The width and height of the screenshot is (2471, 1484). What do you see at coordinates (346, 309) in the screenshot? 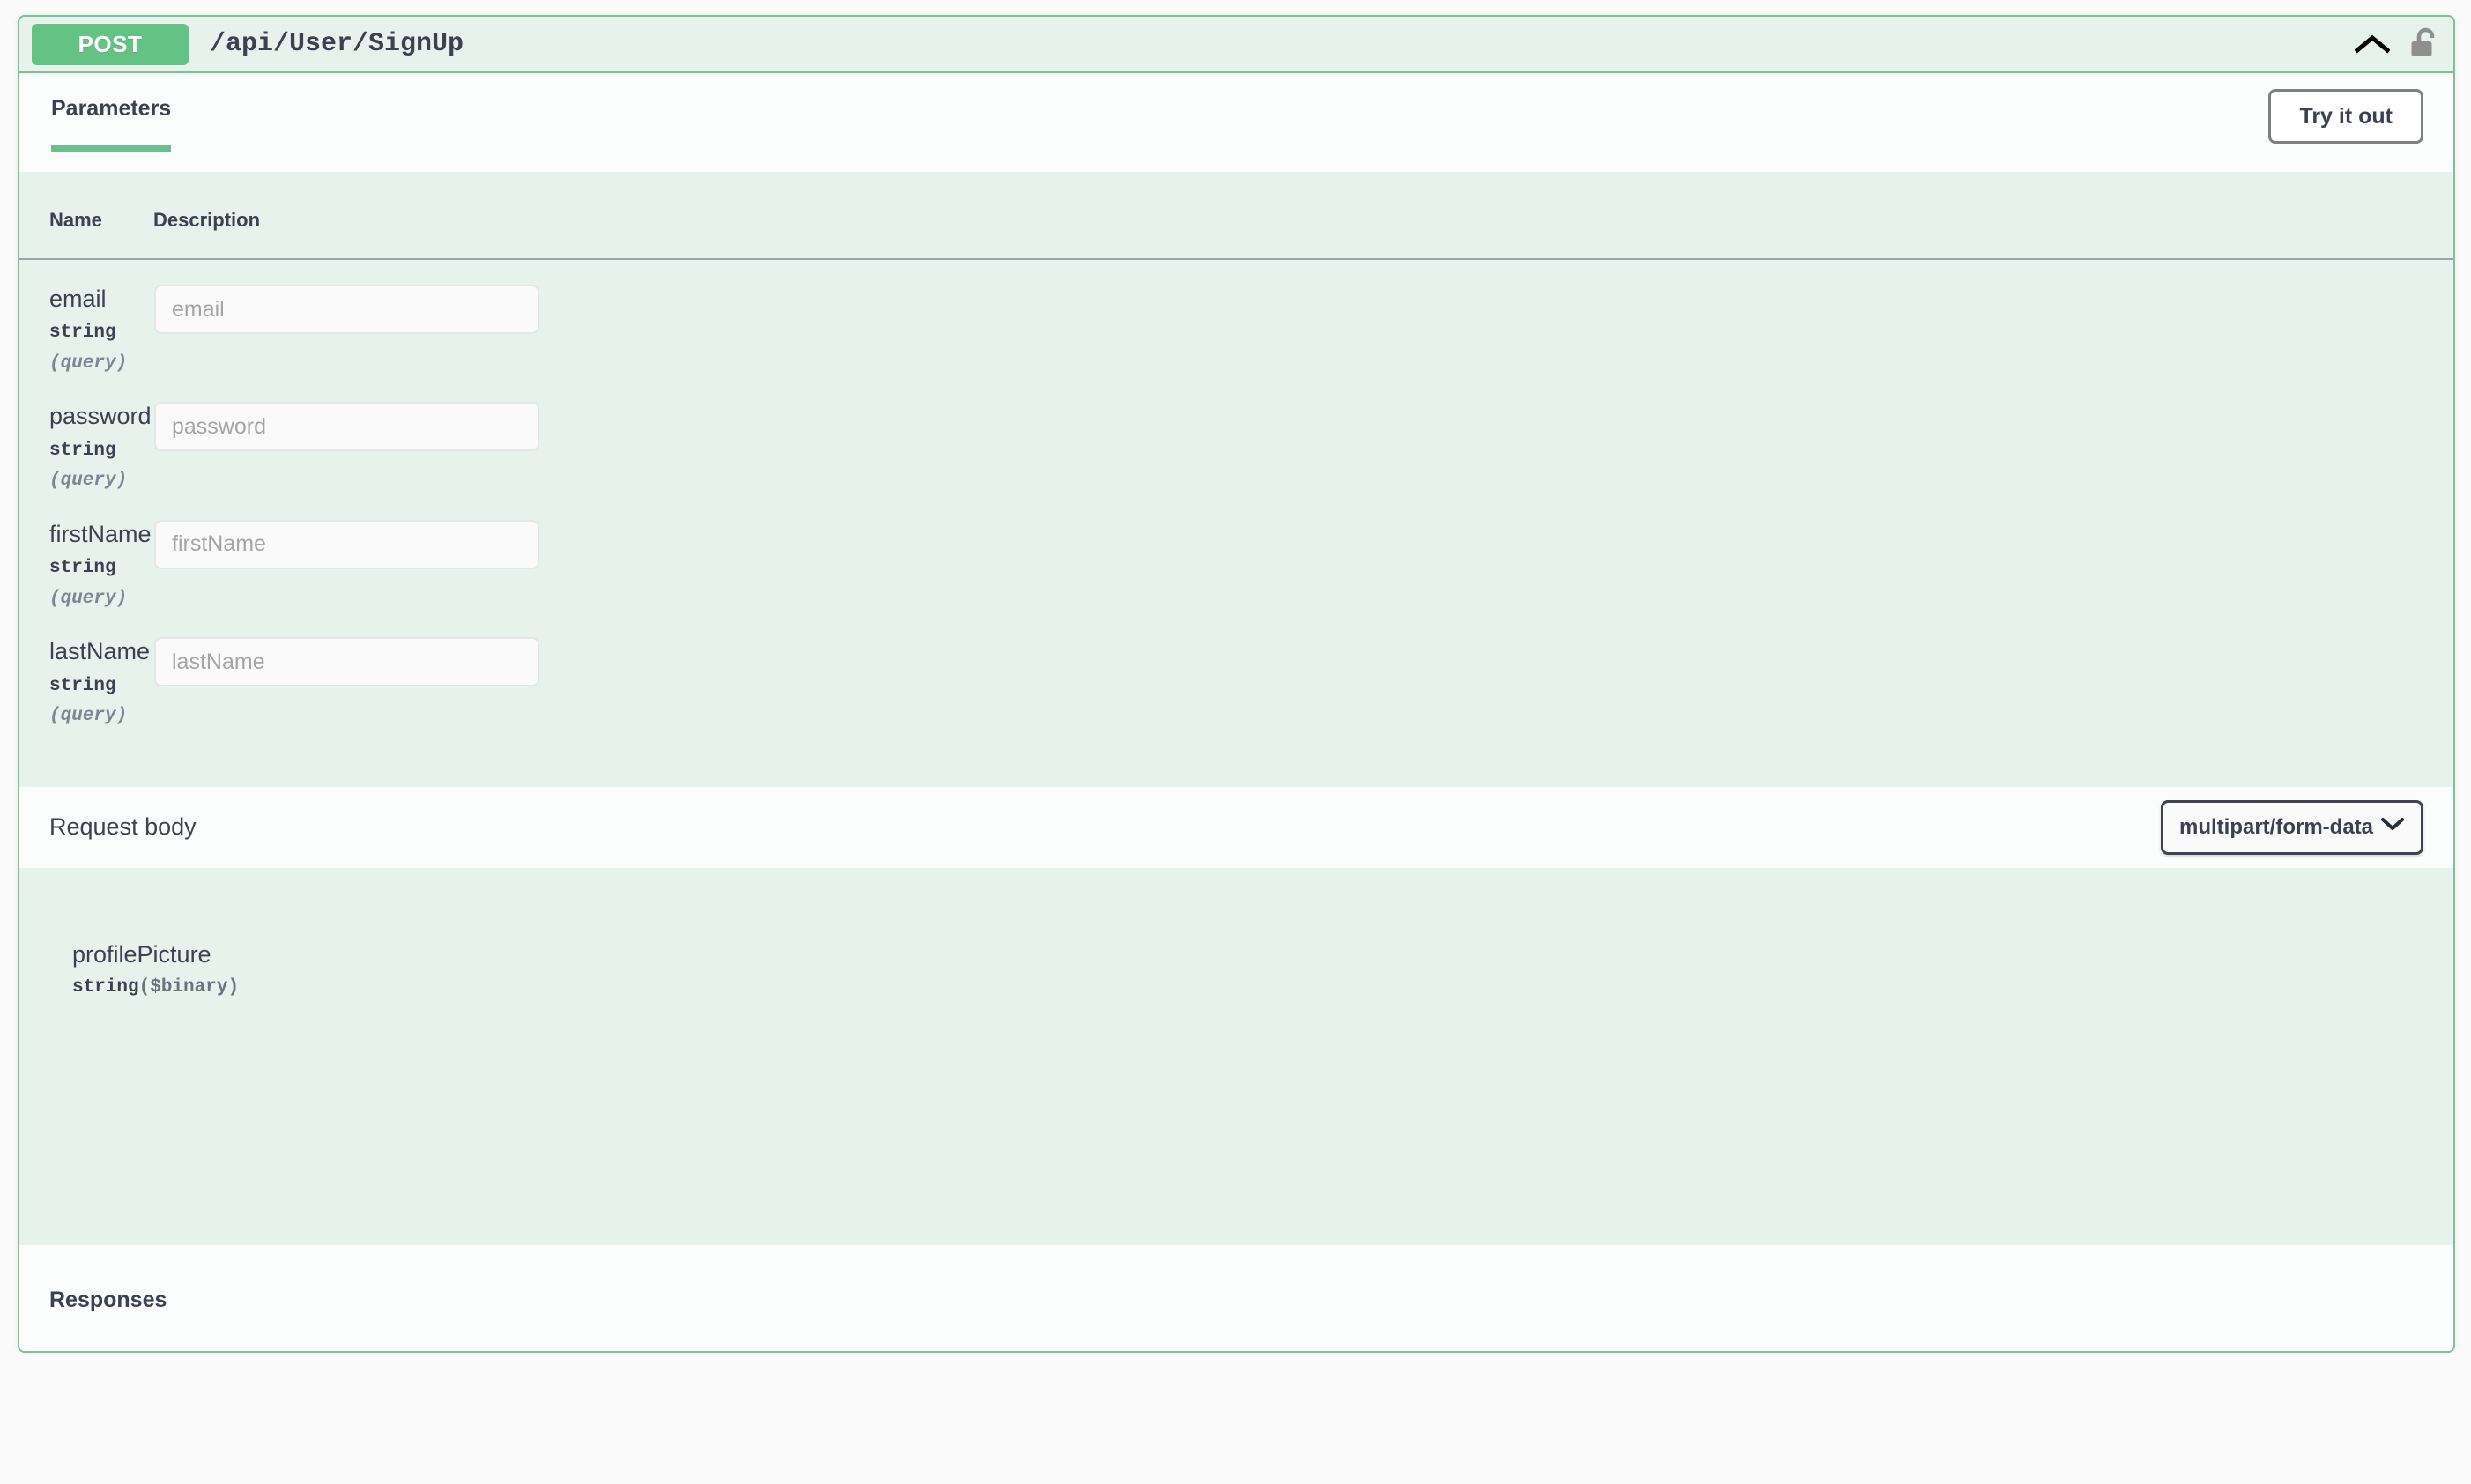
I see `email-input` at bounding box center [346, 309].